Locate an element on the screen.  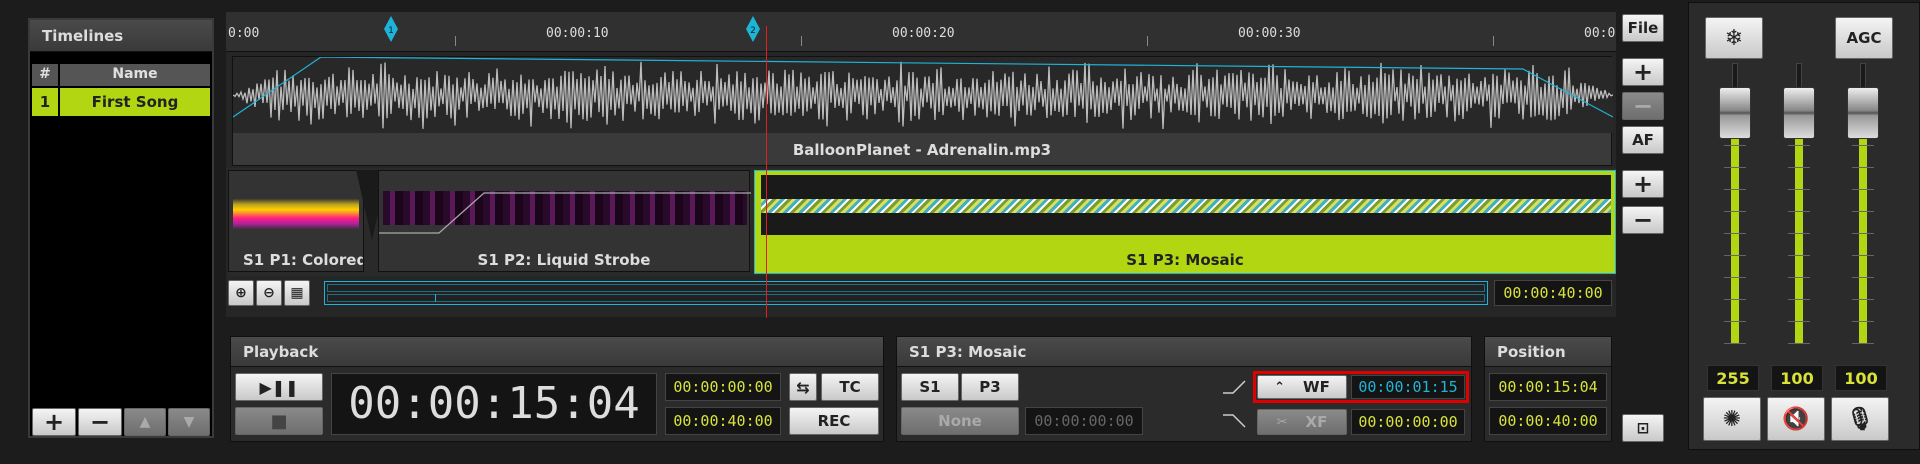
strobe-mute-button: ✺ is located at coordinates (1732, 419).